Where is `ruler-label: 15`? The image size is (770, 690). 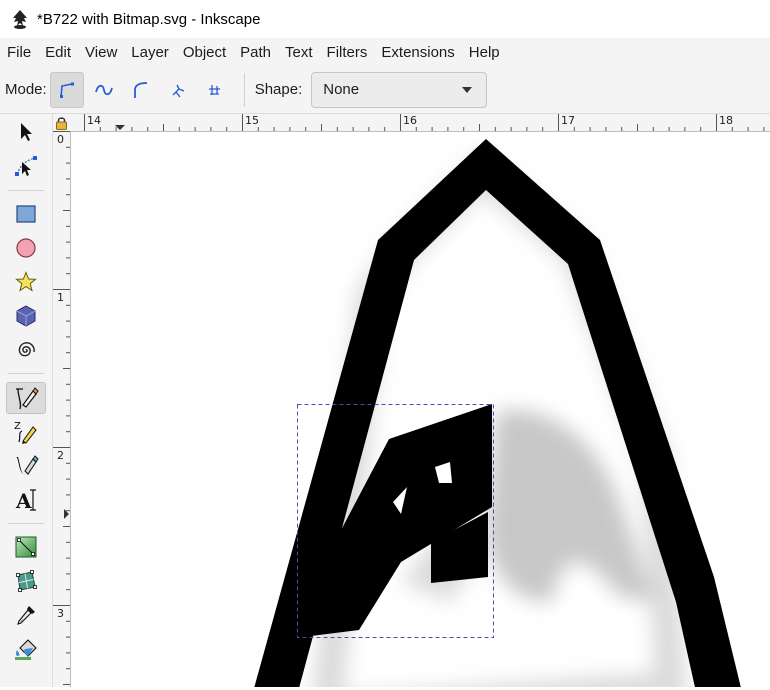 ruler-label: 15 is located at coordinates (252, 120).